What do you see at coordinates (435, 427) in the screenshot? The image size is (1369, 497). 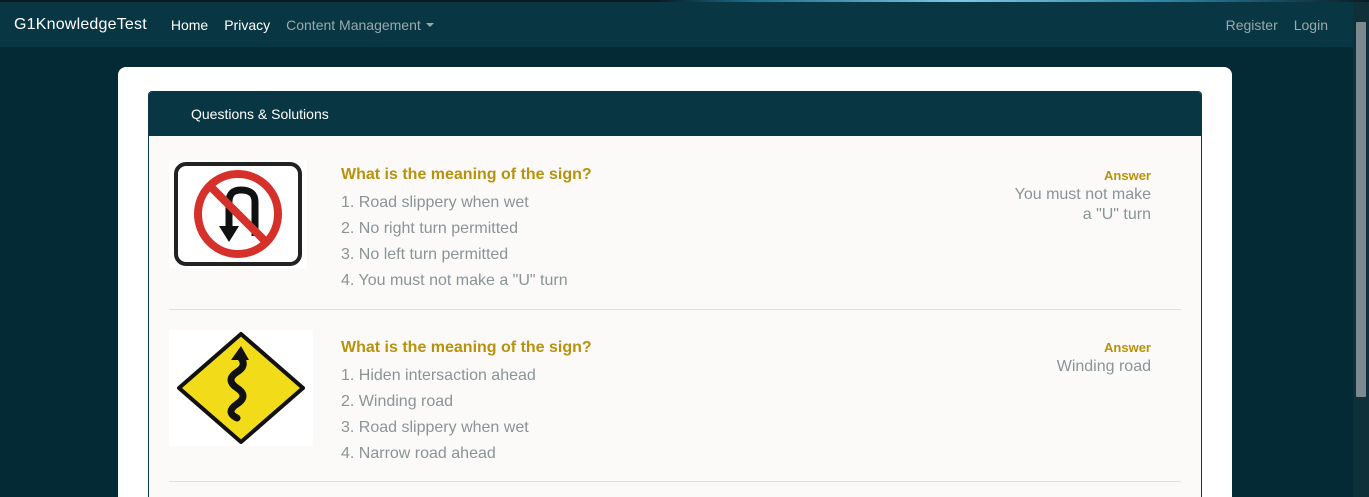 I see `option-3: 3. Road slippery when wet` at bounding box center [435, 427].